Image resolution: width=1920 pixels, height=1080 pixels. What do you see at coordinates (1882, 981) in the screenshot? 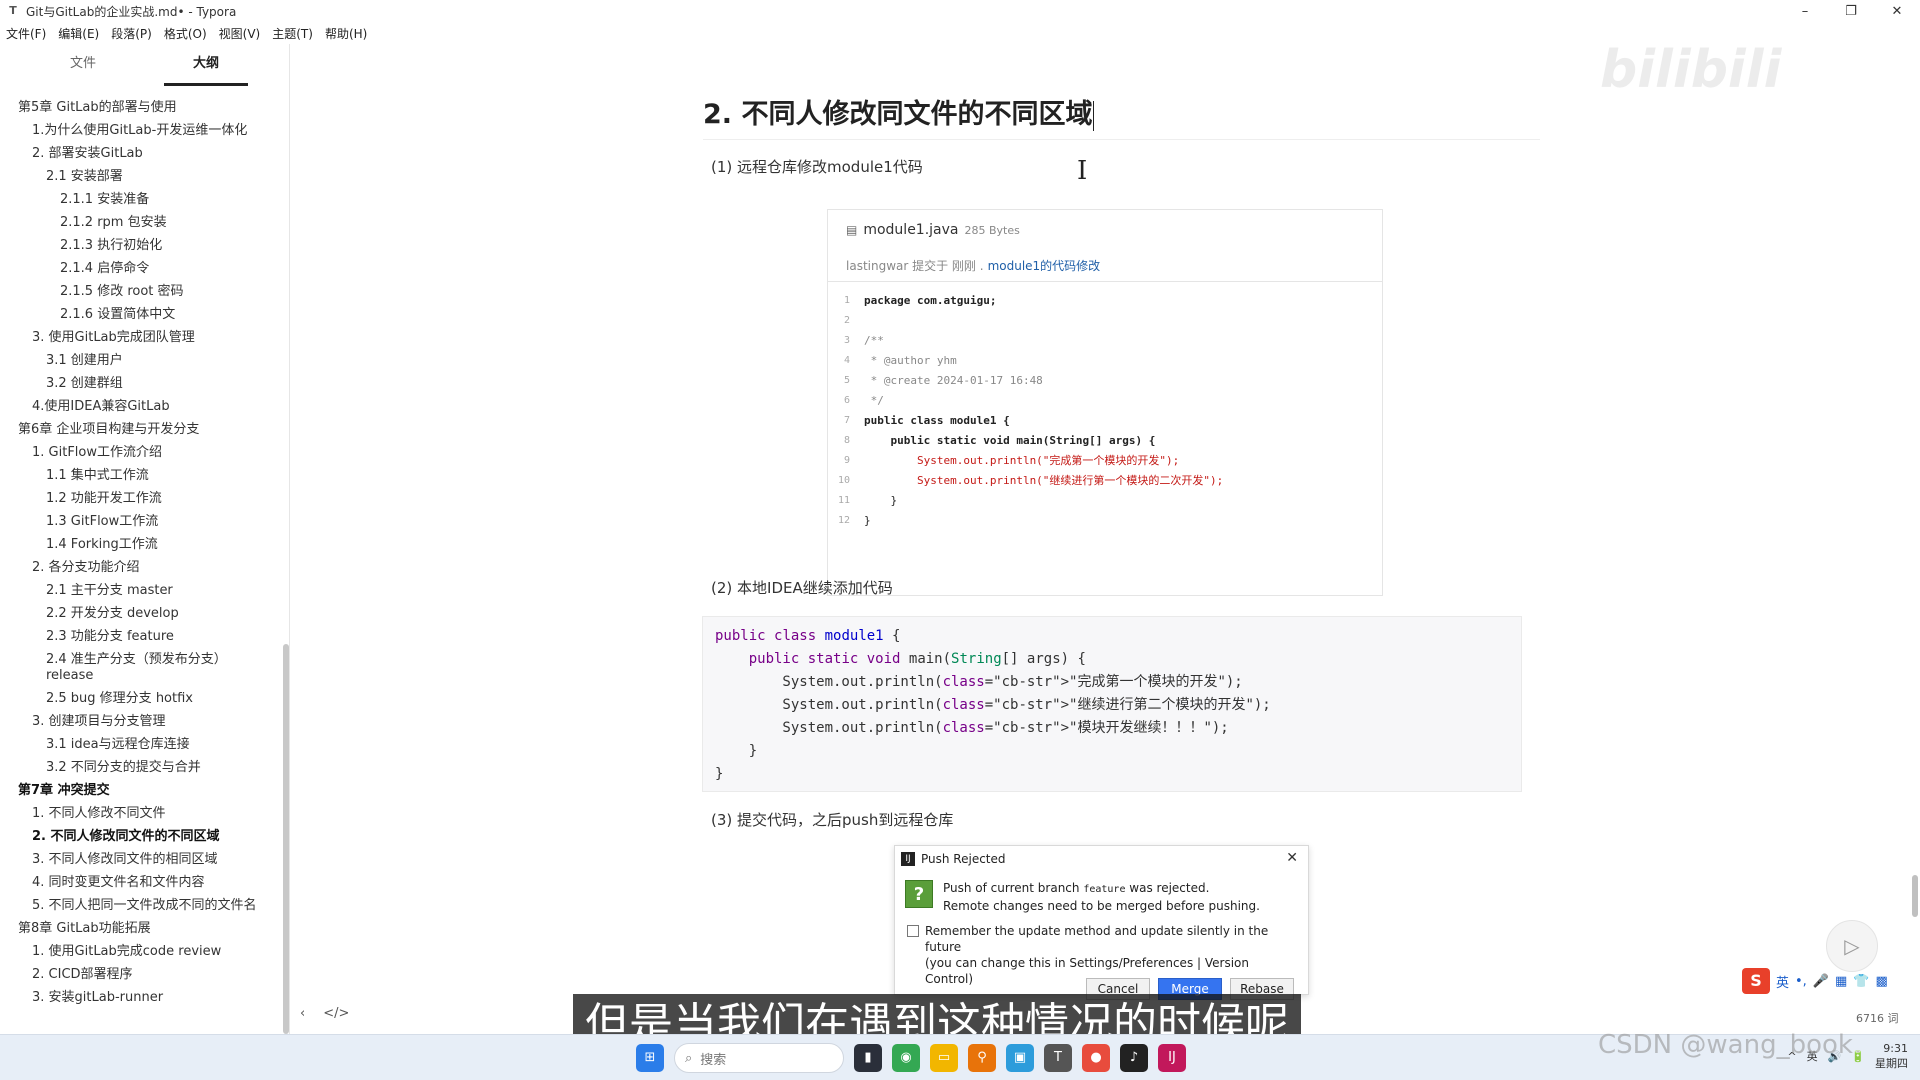
I see `ime-menu-icon: ▩` at bounding box center [1882, 981].